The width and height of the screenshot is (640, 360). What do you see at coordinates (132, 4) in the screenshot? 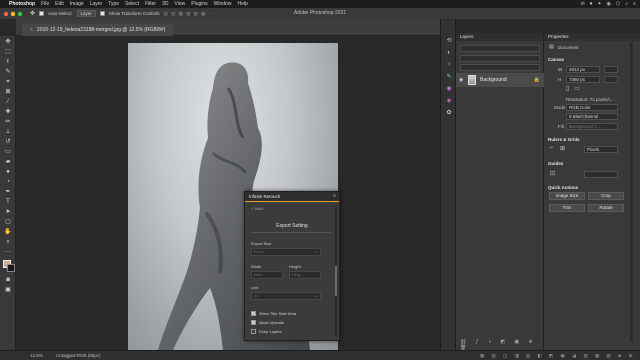
I see `menu-select: Select` at bounding box center [132, 4].